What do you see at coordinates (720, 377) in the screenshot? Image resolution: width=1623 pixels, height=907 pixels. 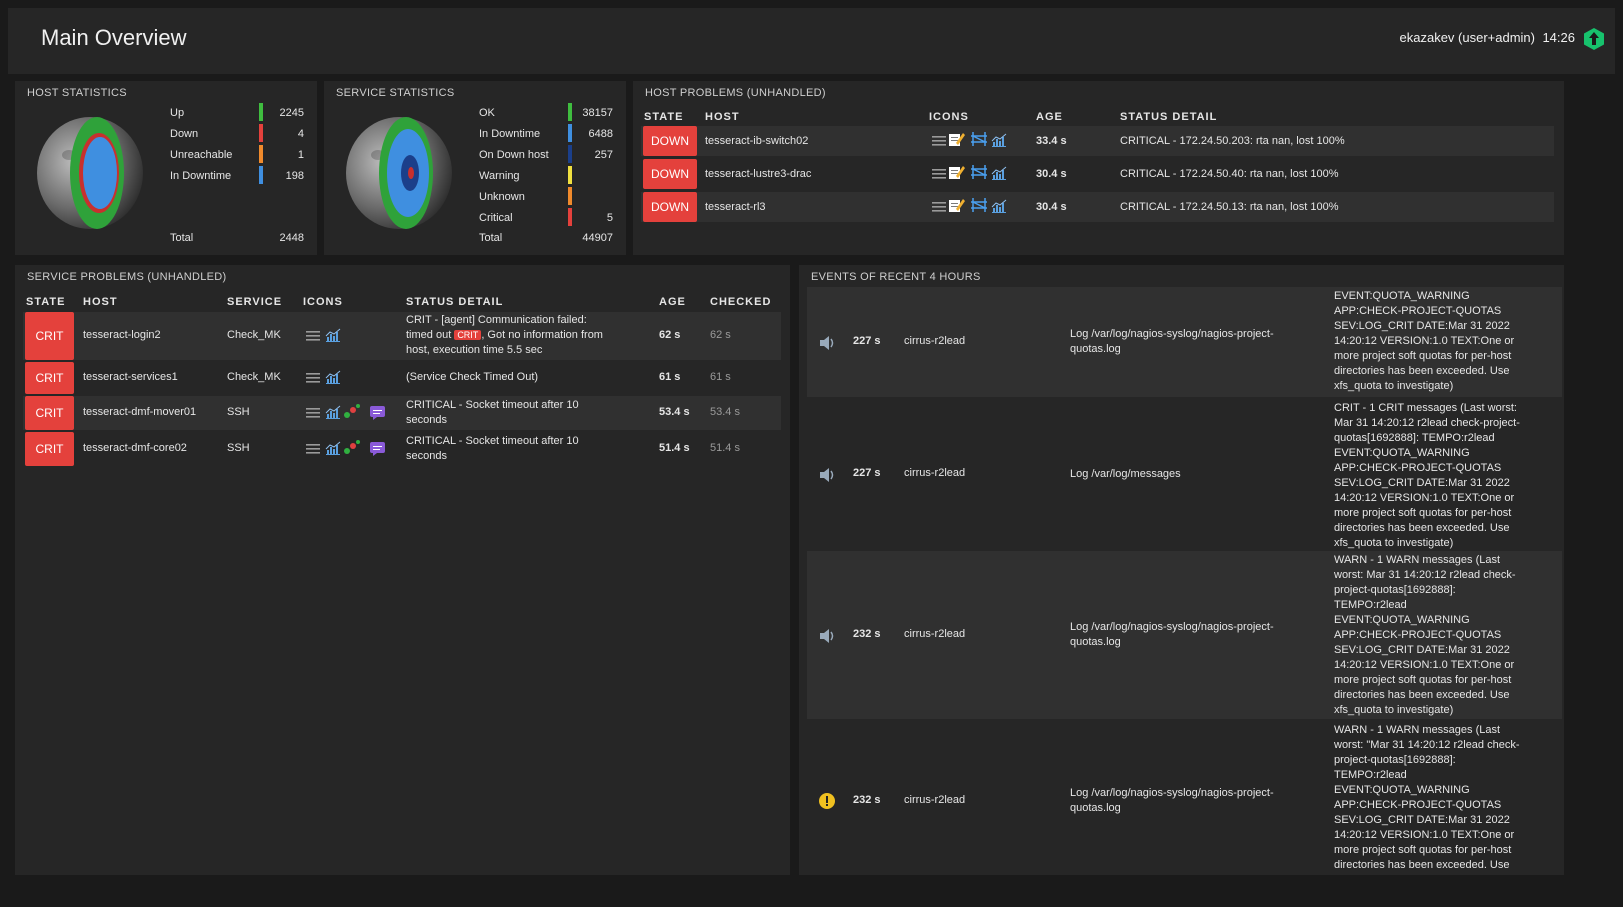 I see `checked: 61 s` at bounding box center [720, 377].